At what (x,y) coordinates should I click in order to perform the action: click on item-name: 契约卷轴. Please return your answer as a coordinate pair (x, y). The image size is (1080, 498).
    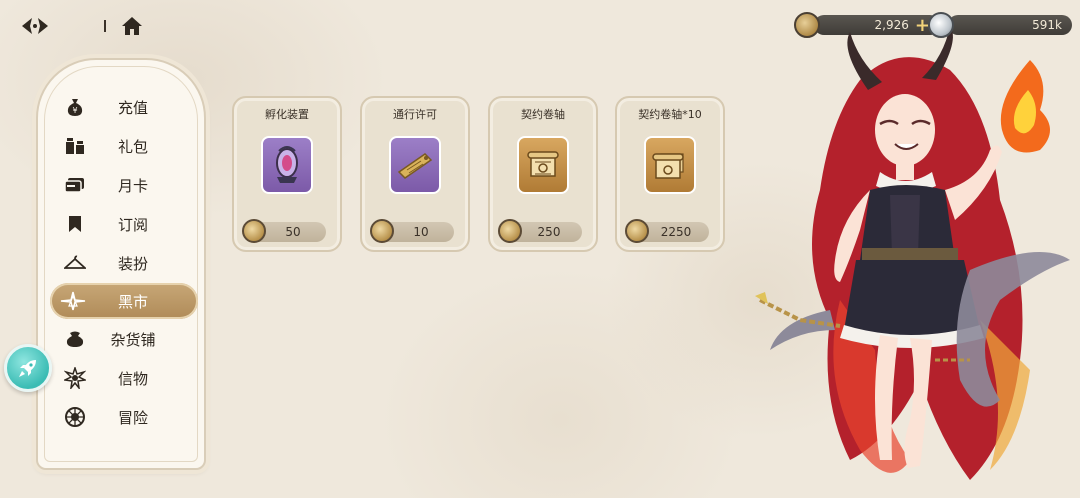
    Looking at the image, I should click on (543, 114).